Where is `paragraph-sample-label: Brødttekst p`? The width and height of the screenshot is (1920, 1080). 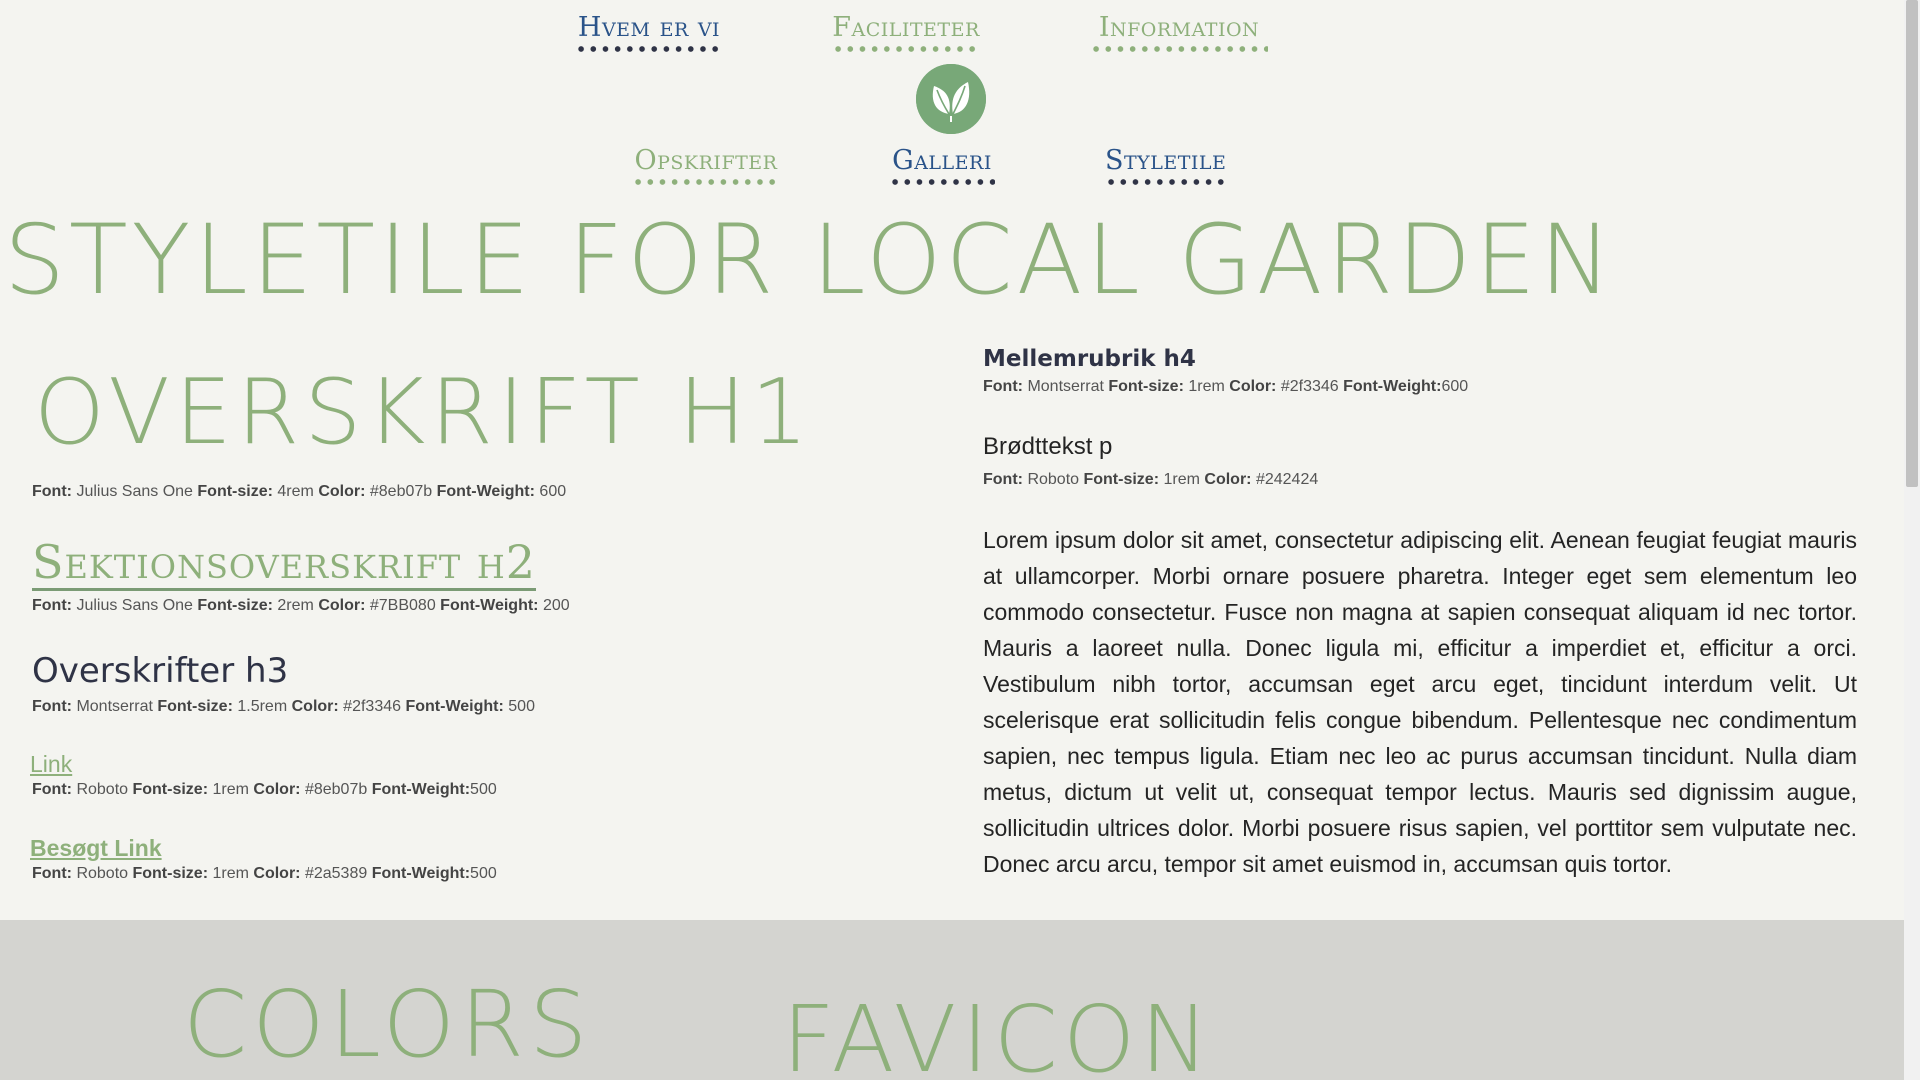
paragraph-sample-label: Brødttekst p is located at coordinates (1048, 446).